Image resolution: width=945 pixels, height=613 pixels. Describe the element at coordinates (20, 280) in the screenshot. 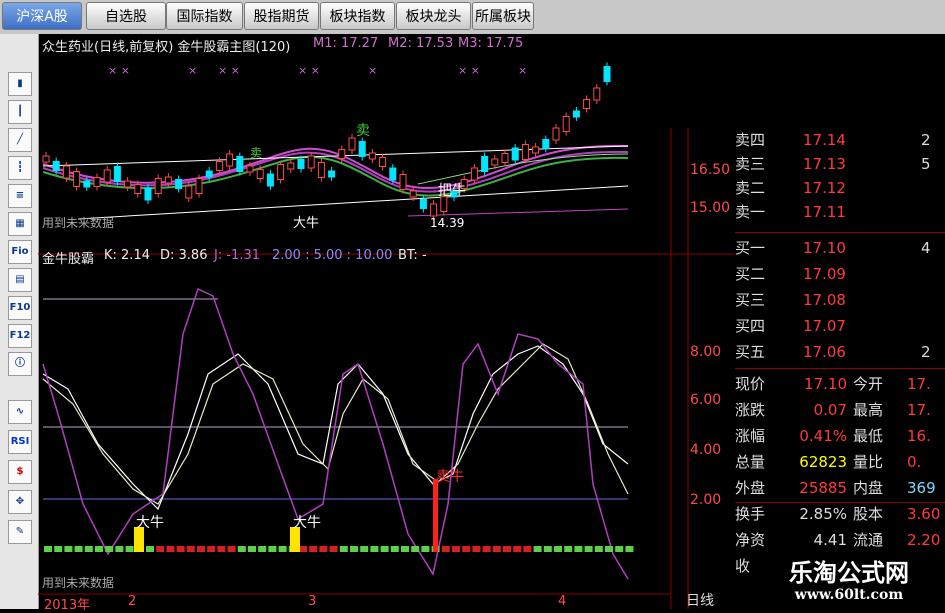

I see `table-icon: ▤` at that location.